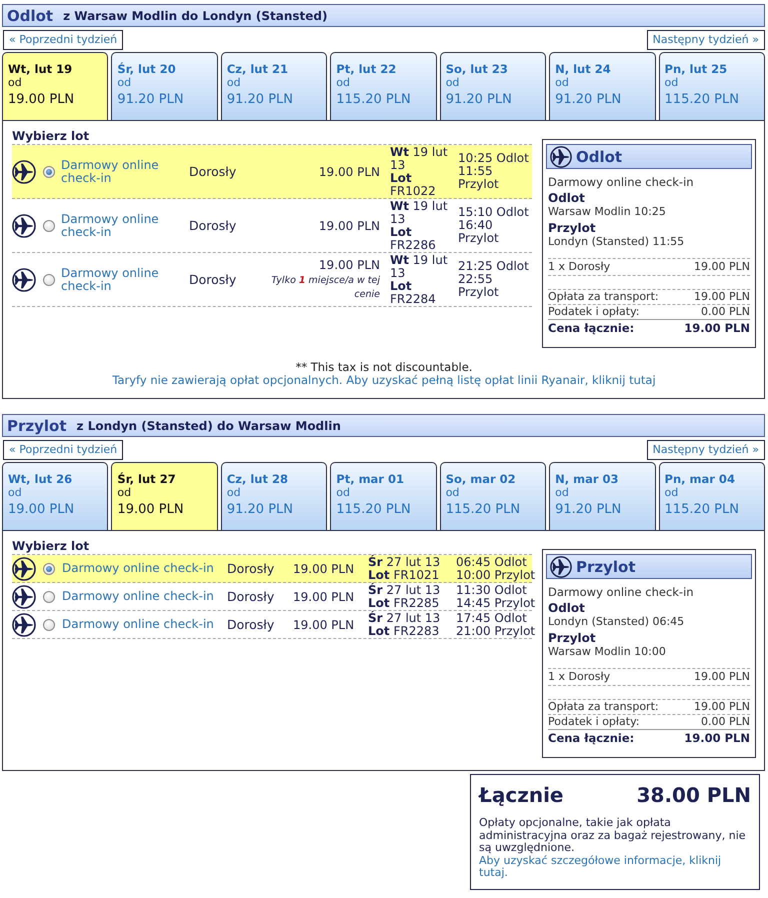  What do you see at coordinates (55, 86) in the screenshot?
I see `day-tab: Wt, lut 19 od 19.00 PLN` at bounding box center [55, 86].